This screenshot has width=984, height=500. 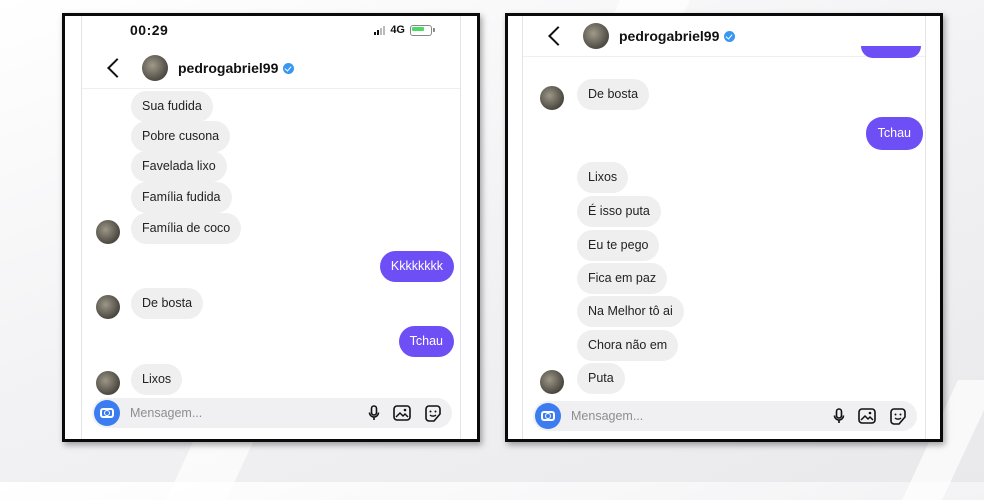 What do you see at coordinates (397, 30) in the screenshot?
I see `network-label: 4G` at bounding box center [397, 30].